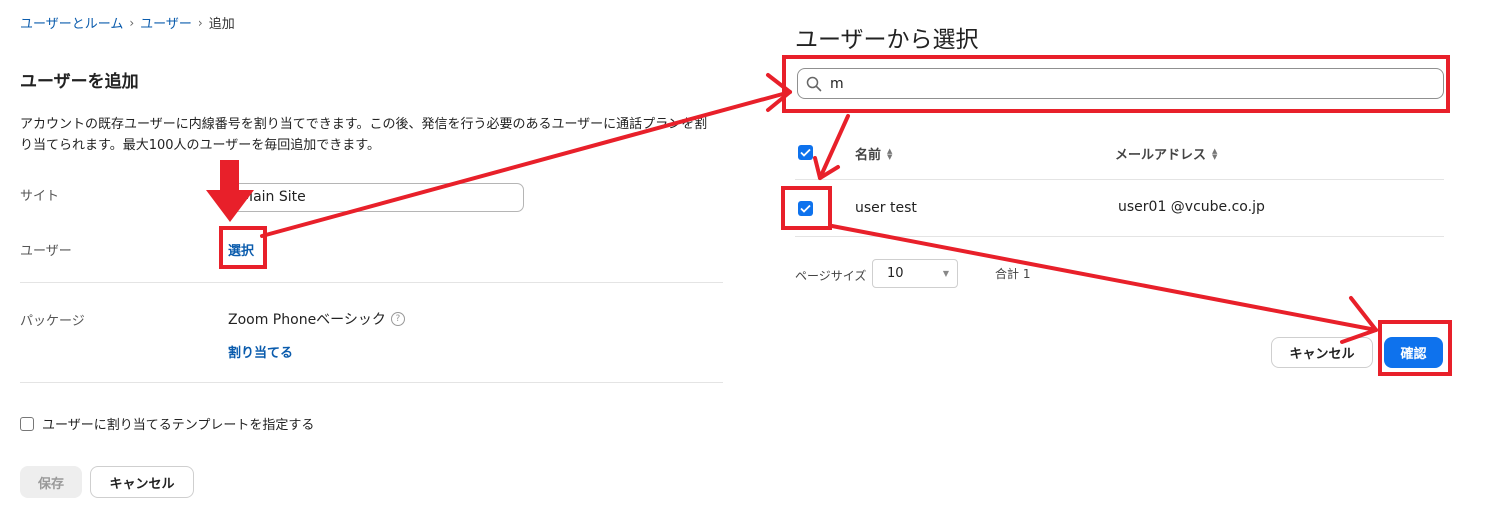 This screenshot has width=1508, height=526. Describe the element at coordinates (221, 24) in the screenshot. I see `breadcrumb-current: 追加` at that location.